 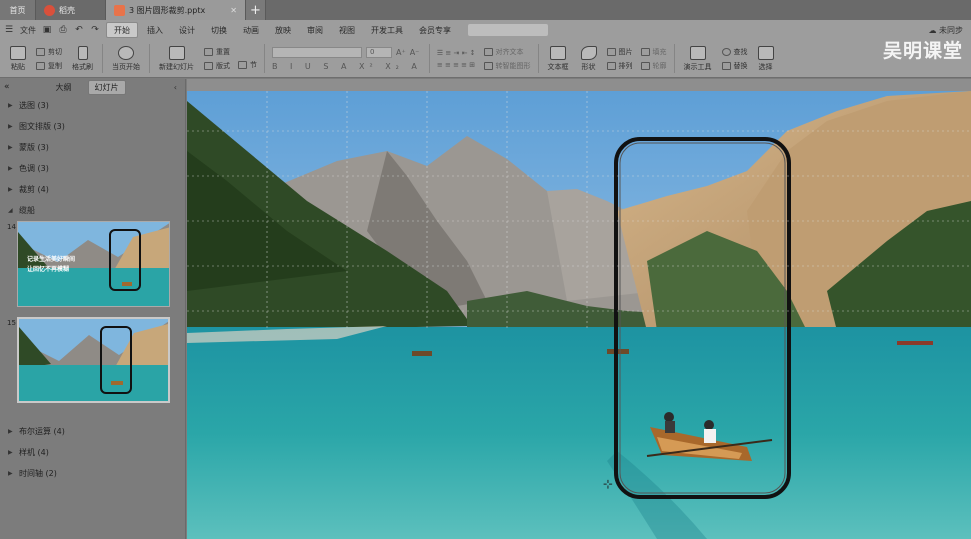 What do you see at coordinates (122, 30) in the screenshot?
I see `menu-tab-home: 开始` at bounding box center [122, 30].